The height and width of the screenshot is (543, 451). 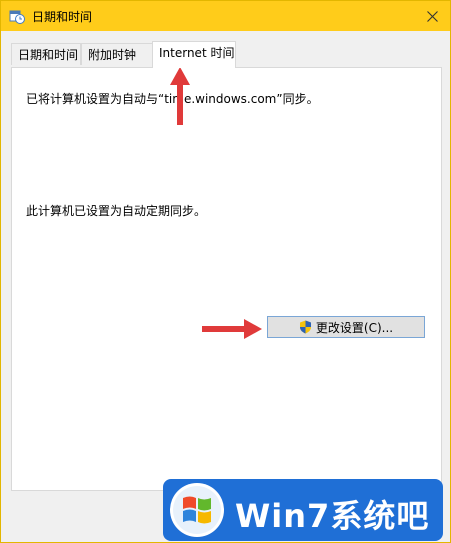 I want to click on close-icon, so click(x=432, y=16).